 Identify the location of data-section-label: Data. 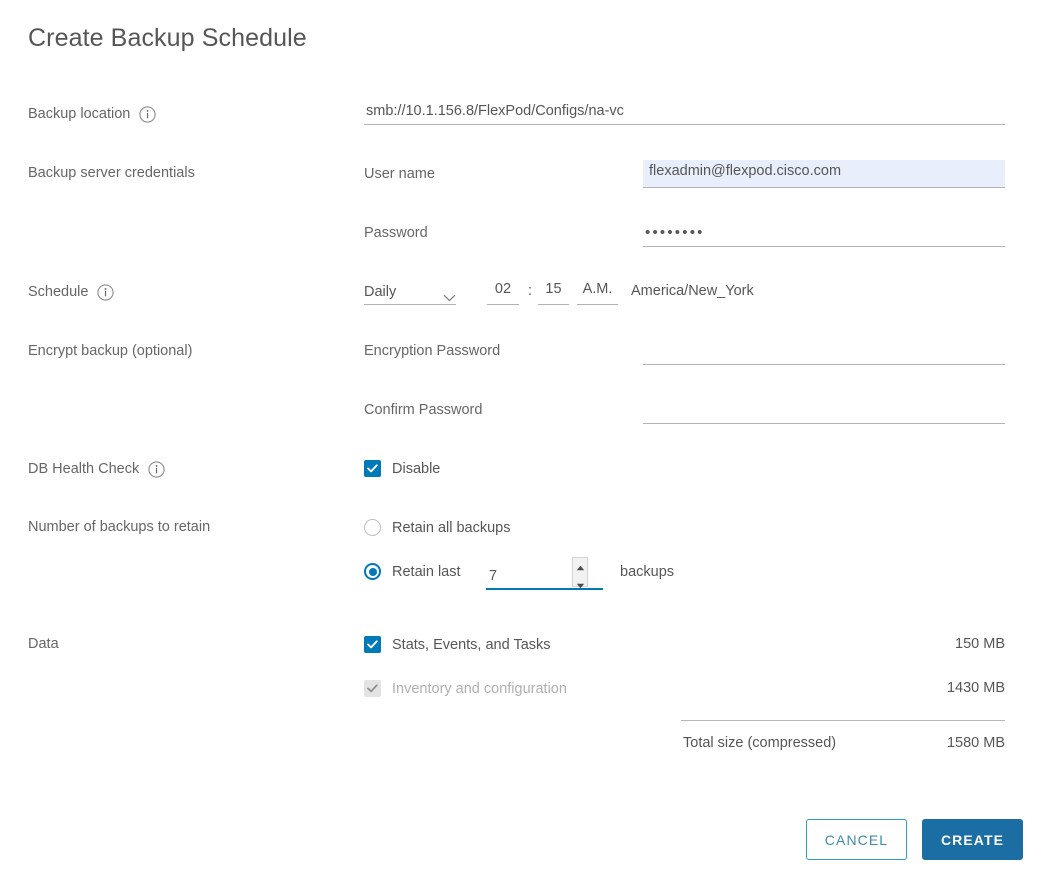
(43, 644).